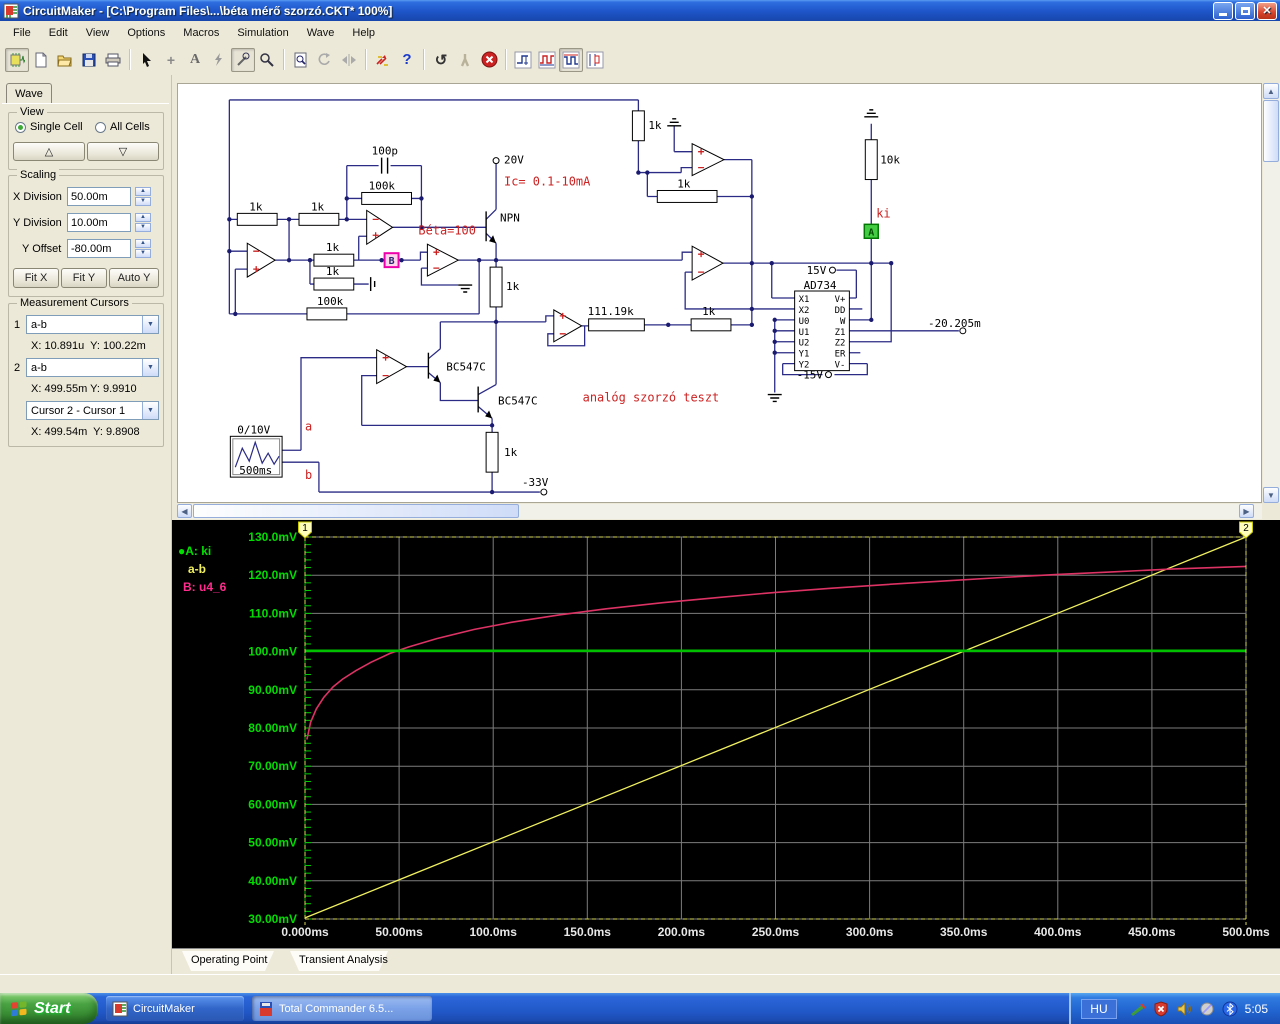  Describe the element at coordinates (407, 60) in the screenshot. I see `help-button: ?` at that location.